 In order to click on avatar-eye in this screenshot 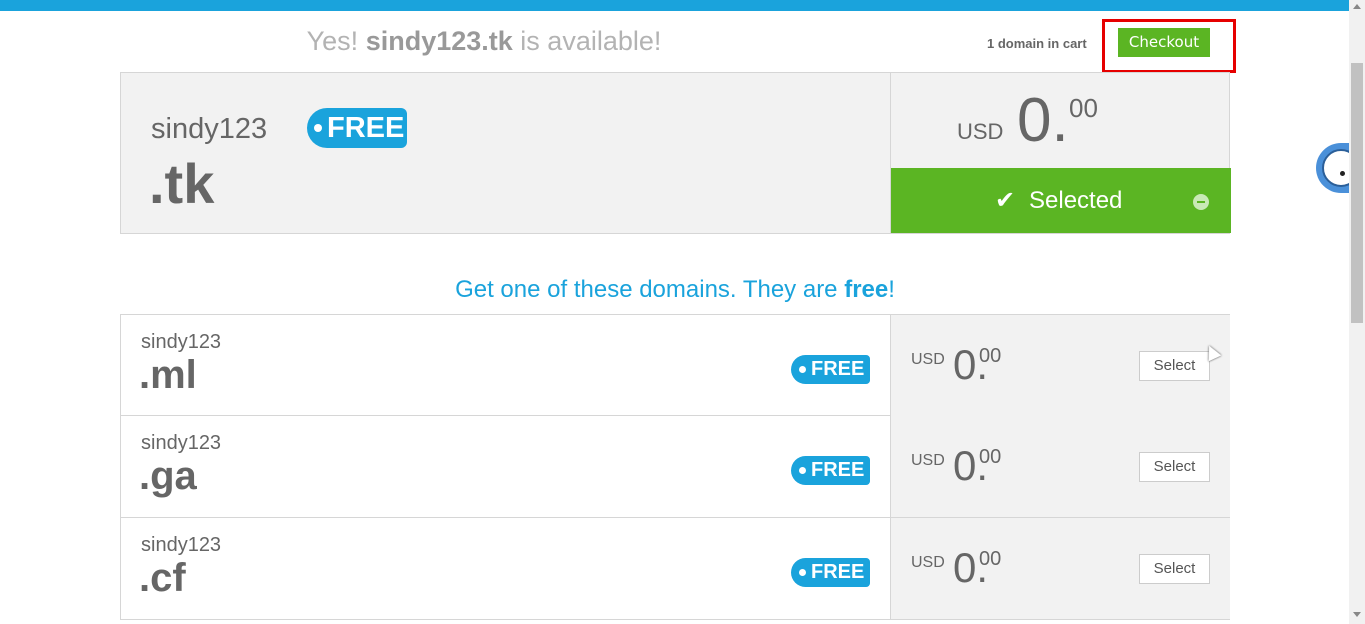, I will do `click(1342, 173)`.